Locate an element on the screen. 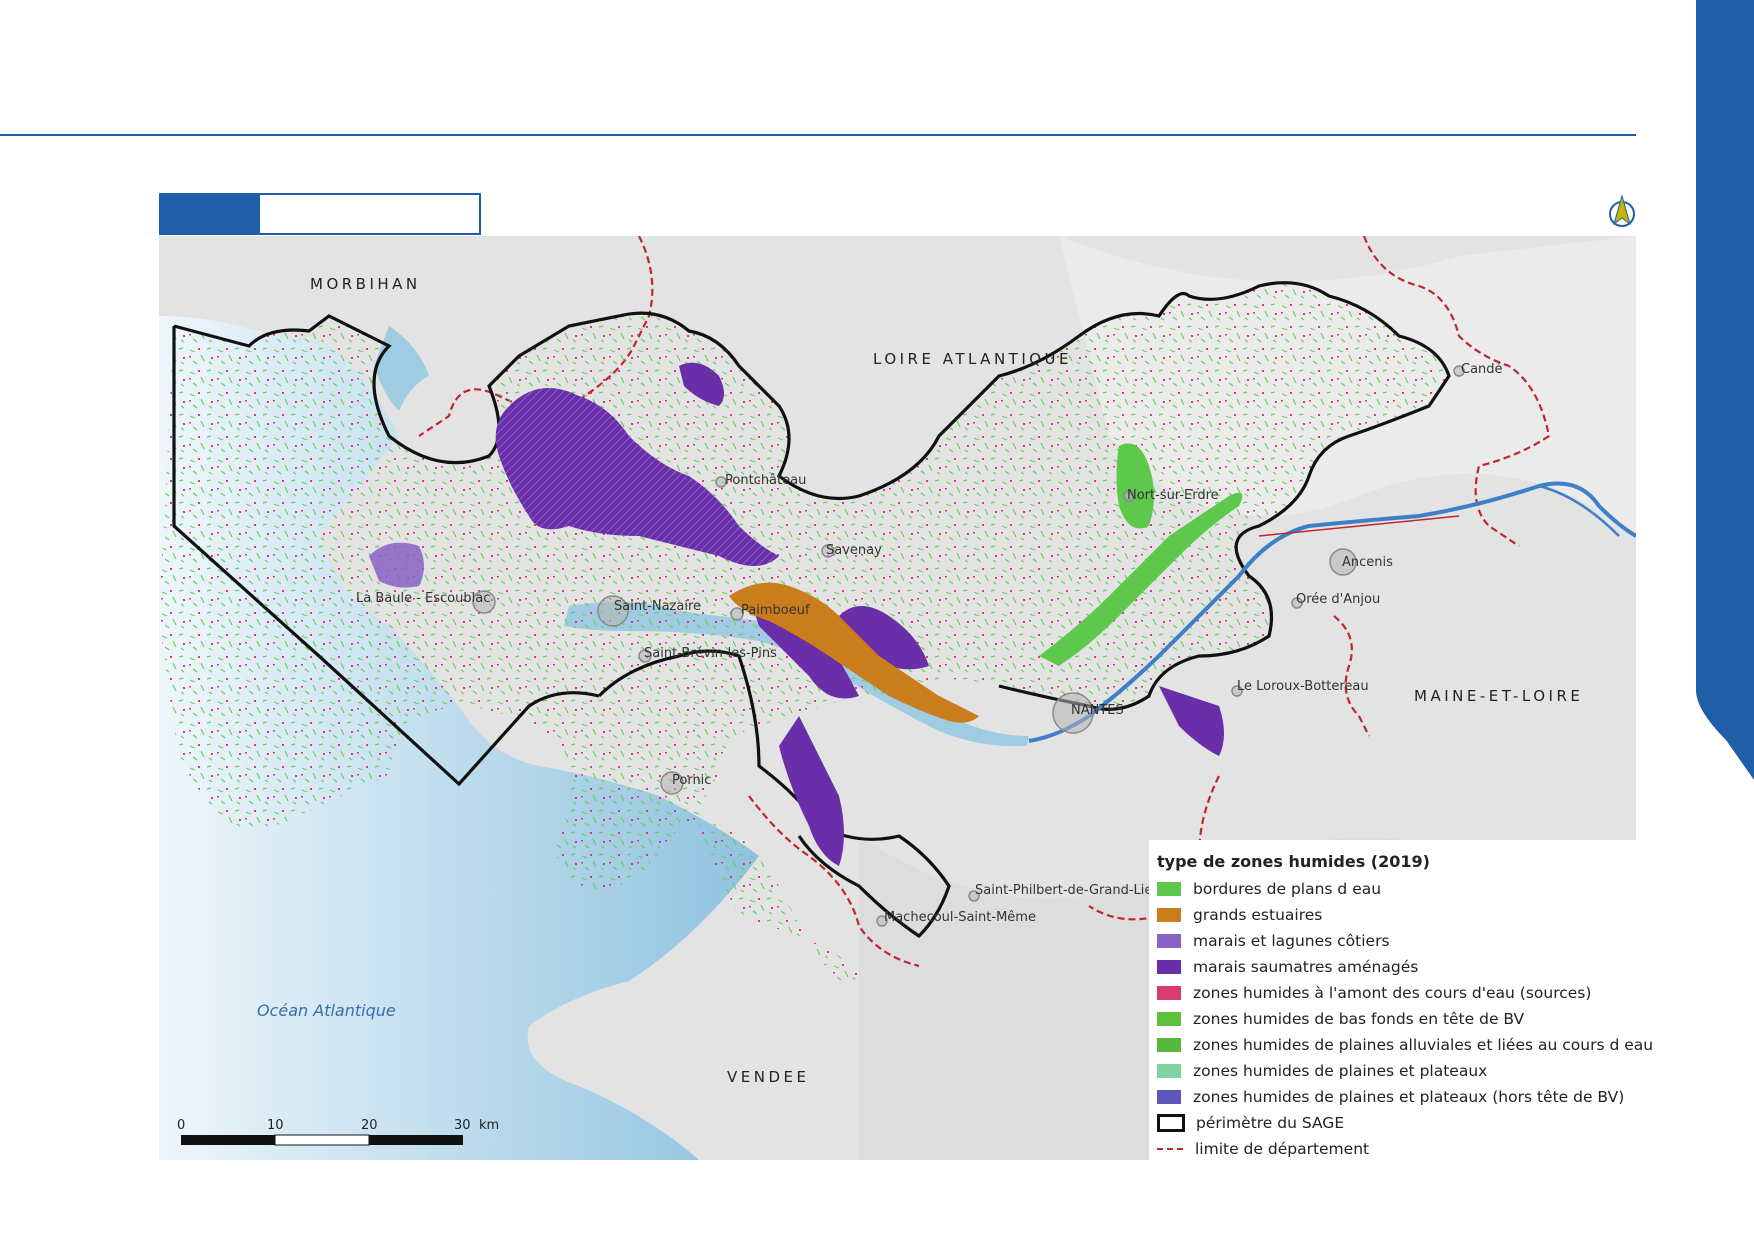 This screenshot has height=1240, width=1754. city-label-savenay: Savenay is located at coordinates (854, 550).